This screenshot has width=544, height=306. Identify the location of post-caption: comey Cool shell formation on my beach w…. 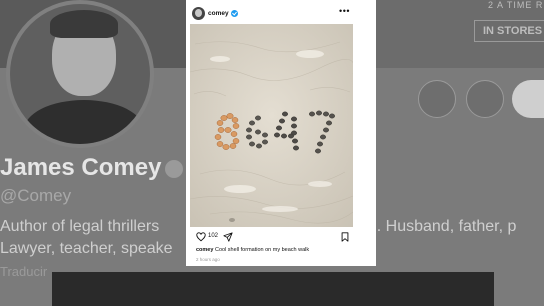
(252, 250).